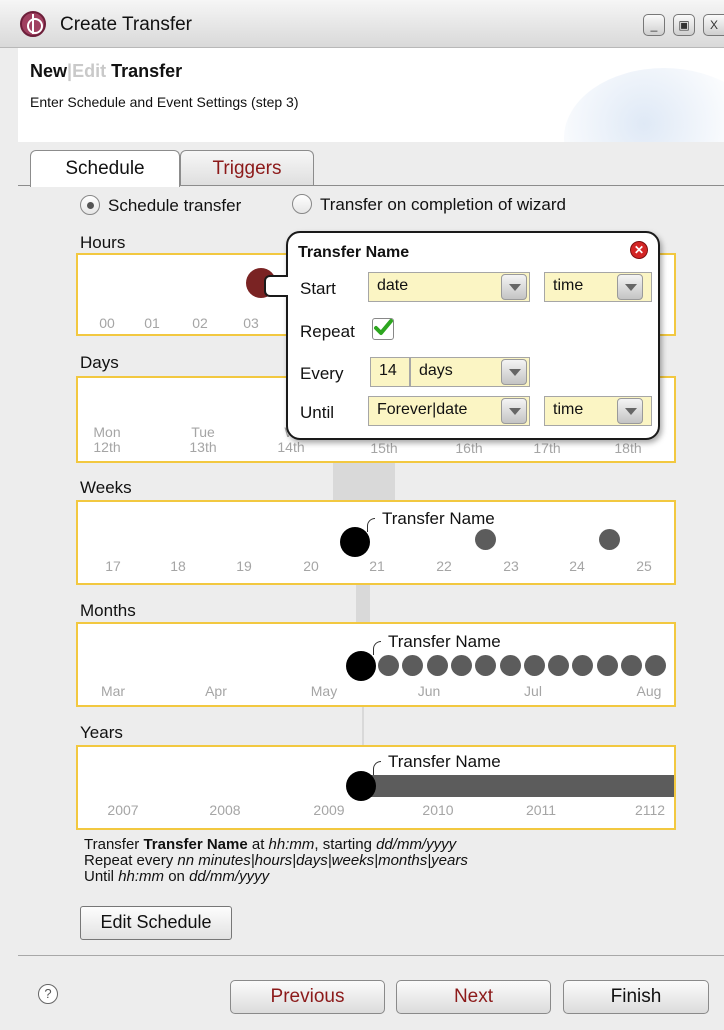  I want to click on weeks-tick: 19, so click(244, 566).